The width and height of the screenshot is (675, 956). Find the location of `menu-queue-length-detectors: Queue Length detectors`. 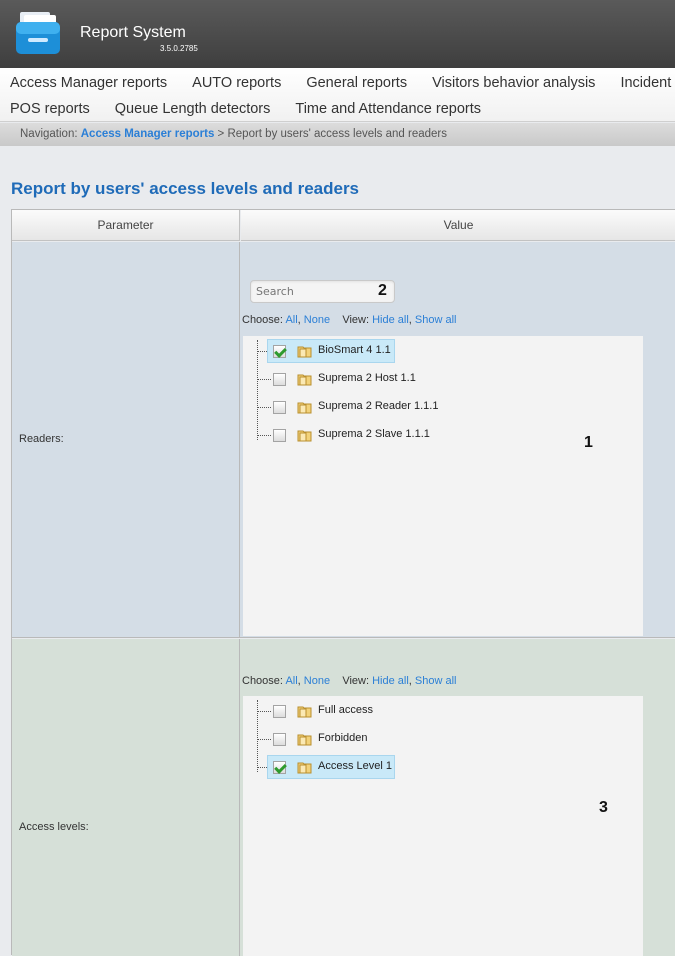

menu-queue-length-detectors: Queue Length detectors is located at coordinates (193, 109).